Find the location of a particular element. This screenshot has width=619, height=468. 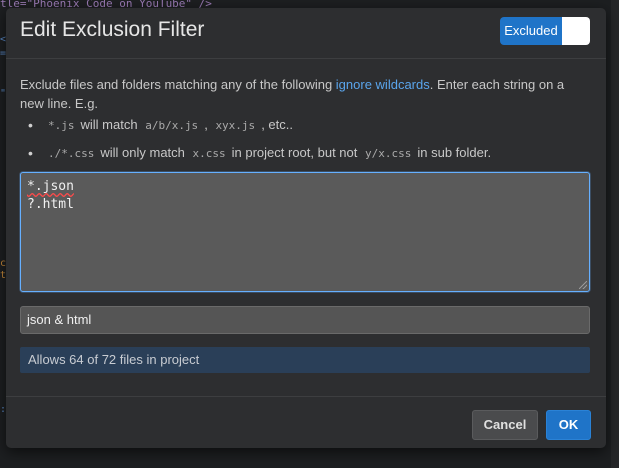

example-text: in sub folder. is located at coordinates (454, 152).